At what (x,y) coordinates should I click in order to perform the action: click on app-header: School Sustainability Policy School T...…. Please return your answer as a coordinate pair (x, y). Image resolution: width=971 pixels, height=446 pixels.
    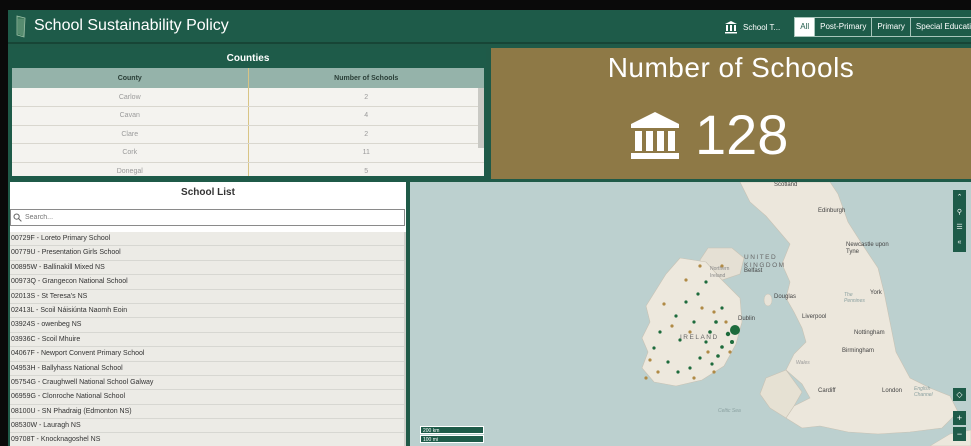
    Looking at the image, I should click on (489, 27).